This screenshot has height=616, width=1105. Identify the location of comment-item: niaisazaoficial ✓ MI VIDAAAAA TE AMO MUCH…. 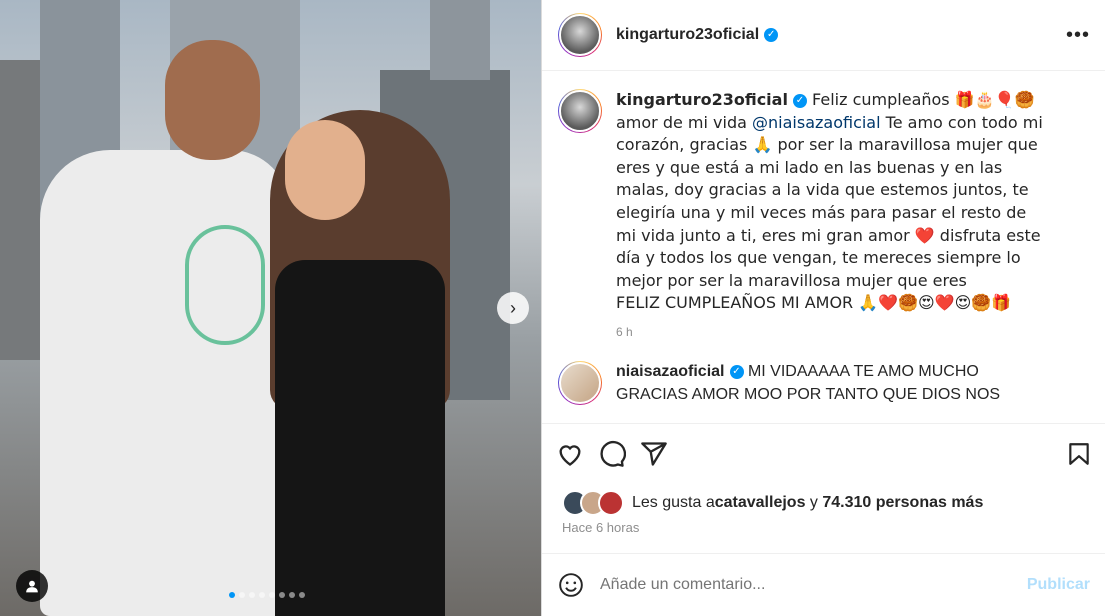
(824, 383).